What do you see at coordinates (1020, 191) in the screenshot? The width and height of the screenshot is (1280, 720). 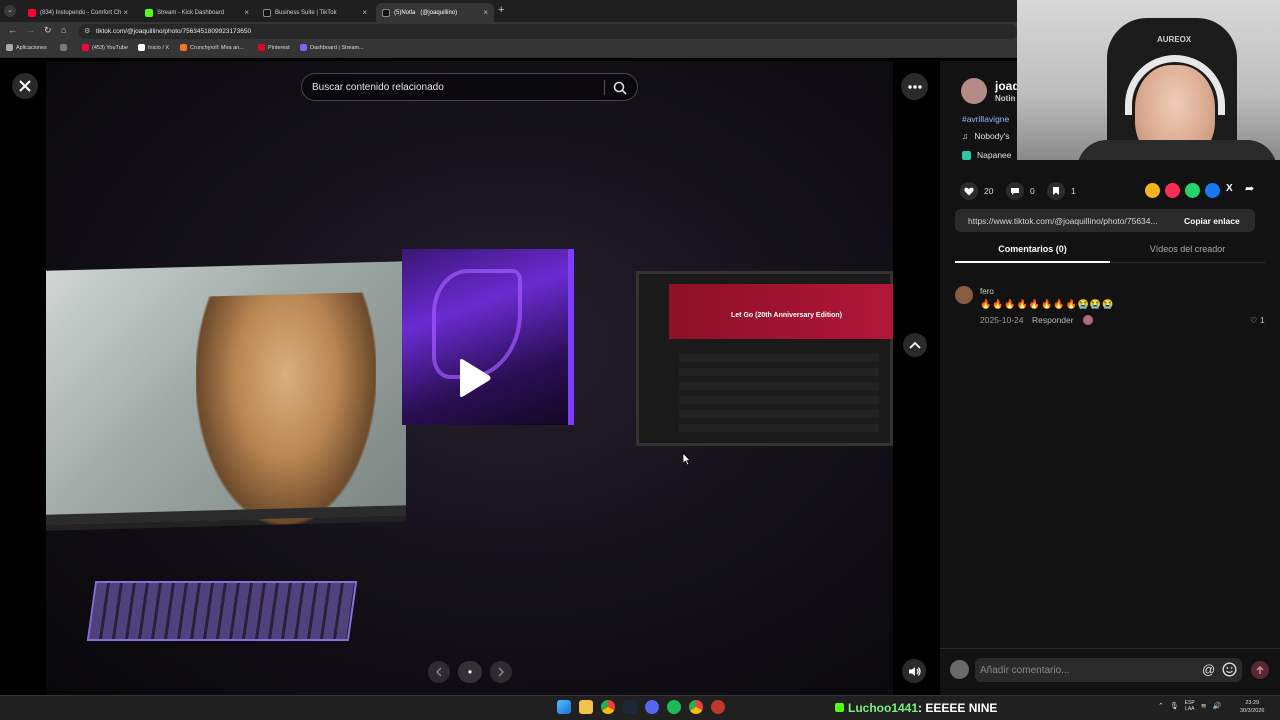 I see `comment-stat: 0` at bounding box center [1020, 191].